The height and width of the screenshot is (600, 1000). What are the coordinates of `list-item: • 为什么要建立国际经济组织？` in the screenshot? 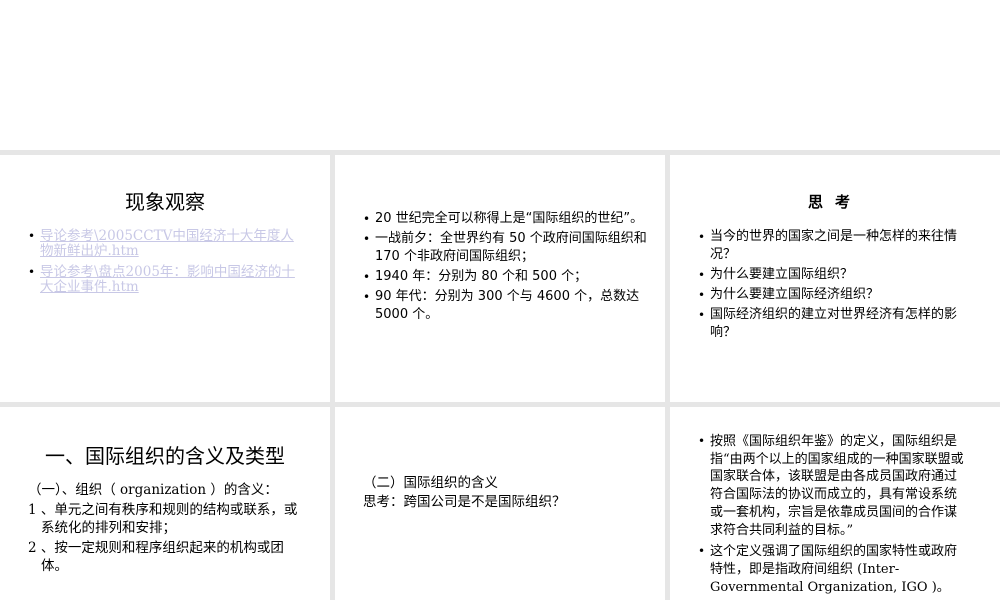 It's located at (832, 295).